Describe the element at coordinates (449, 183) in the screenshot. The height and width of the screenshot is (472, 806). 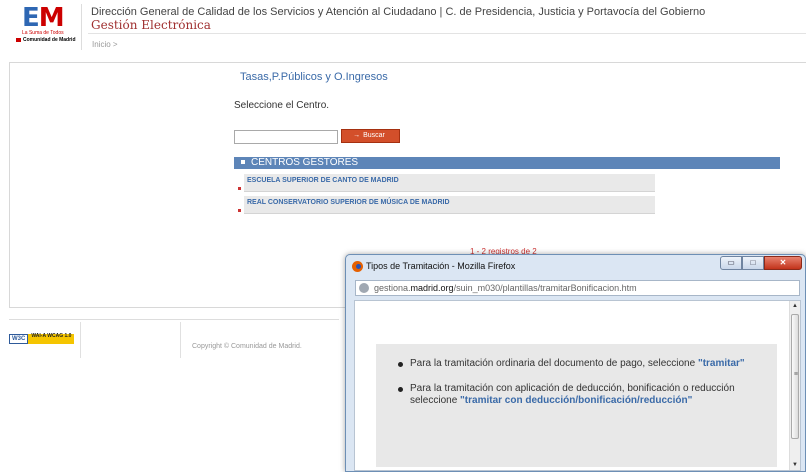
I see `centro-item: ESCUELA SUPERIOR DE CANTO DE MADRID` at that location.